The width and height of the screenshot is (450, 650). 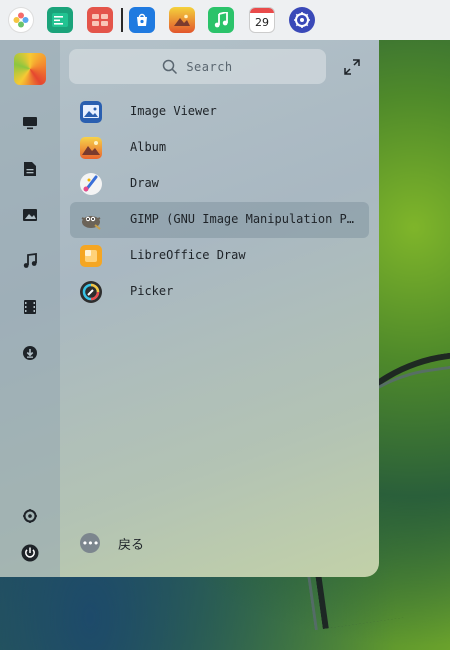 What do you see at coordinates (221, 20) in the screenshot?
I see `music-dock-icon` at bounding box center [221, 20].